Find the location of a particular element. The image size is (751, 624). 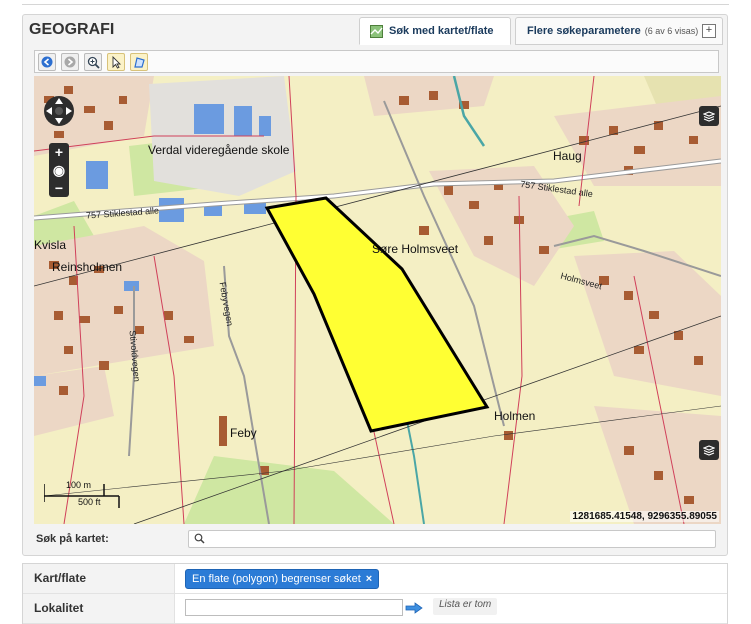

lokalitet-input is located at coordinates (294, 607).